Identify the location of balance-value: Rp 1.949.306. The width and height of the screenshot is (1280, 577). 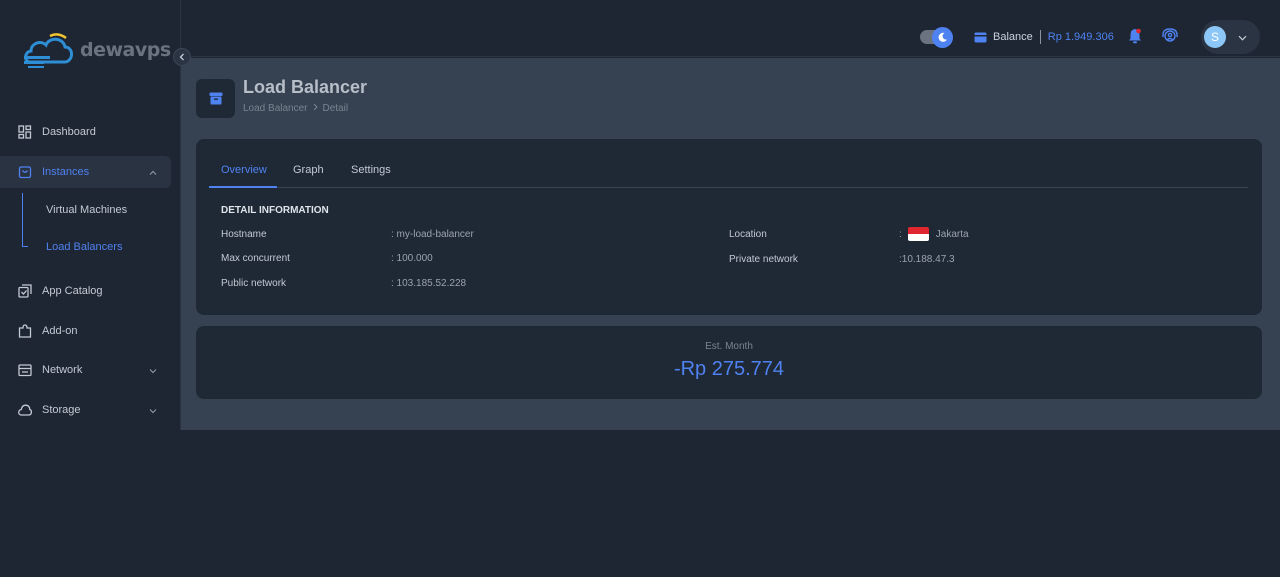
(1080, 37).